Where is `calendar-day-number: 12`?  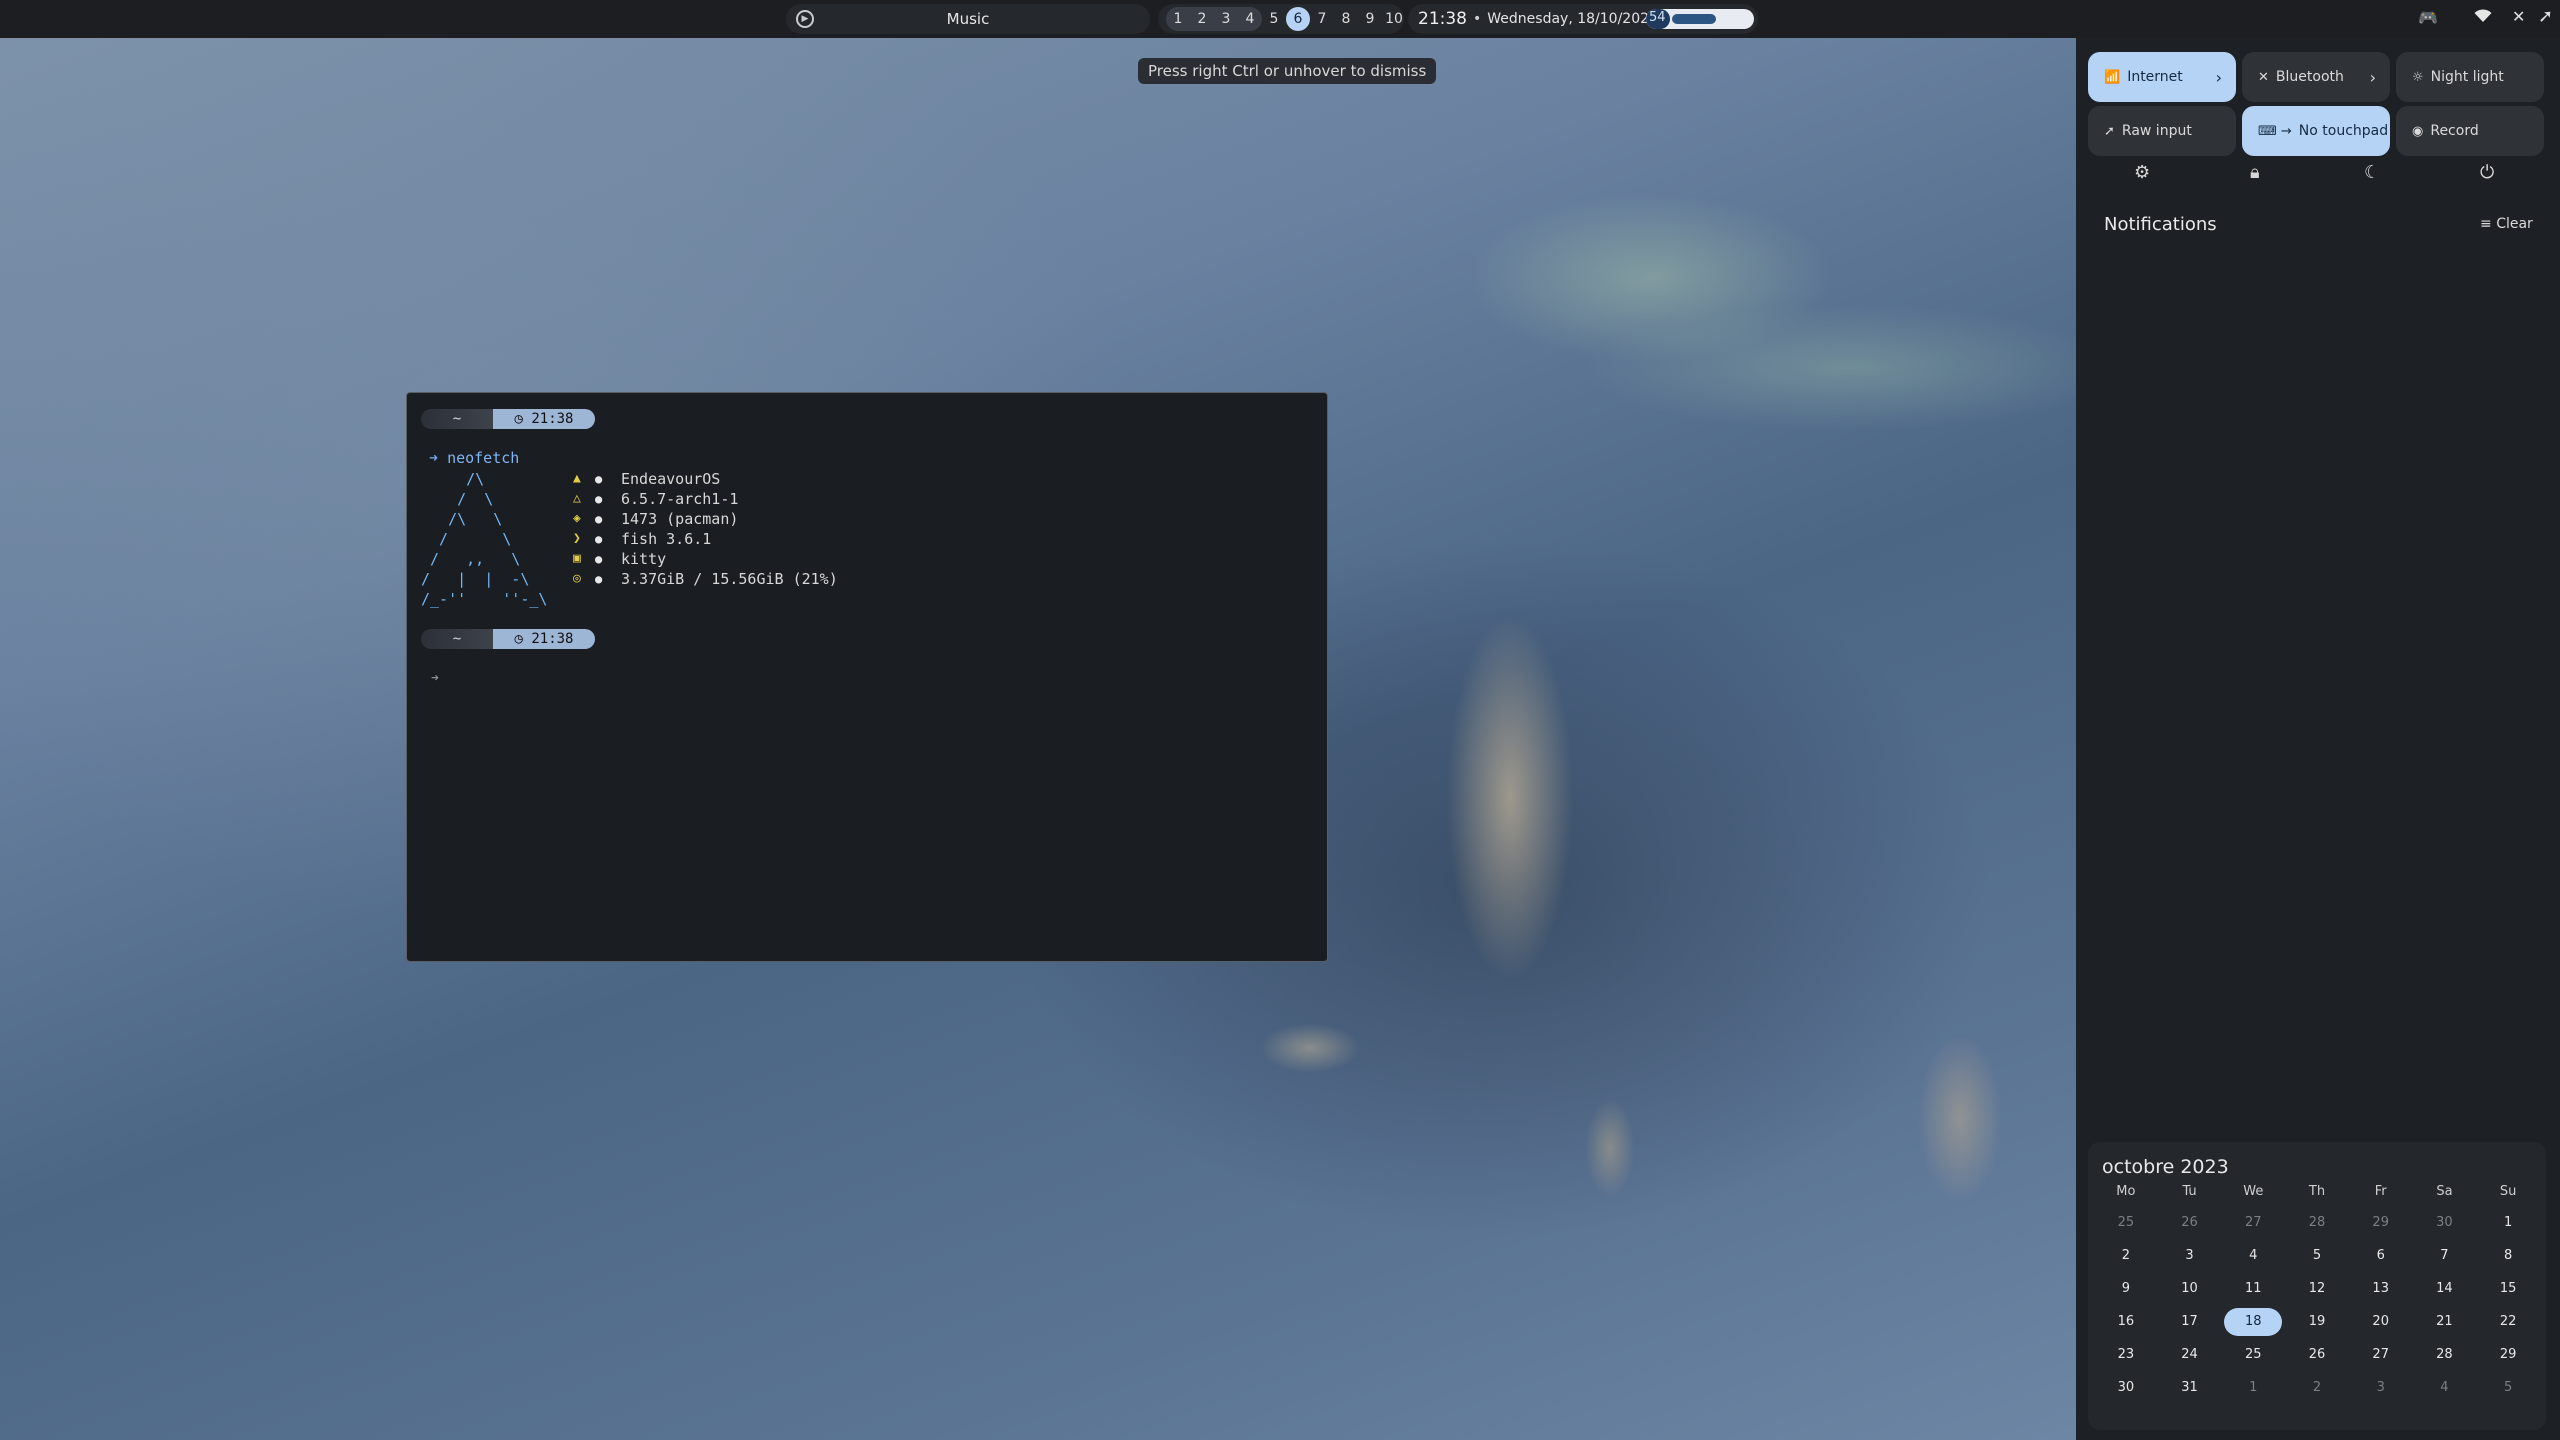
calendar-day-number: 12 is located at coordinates (2317, 1288).